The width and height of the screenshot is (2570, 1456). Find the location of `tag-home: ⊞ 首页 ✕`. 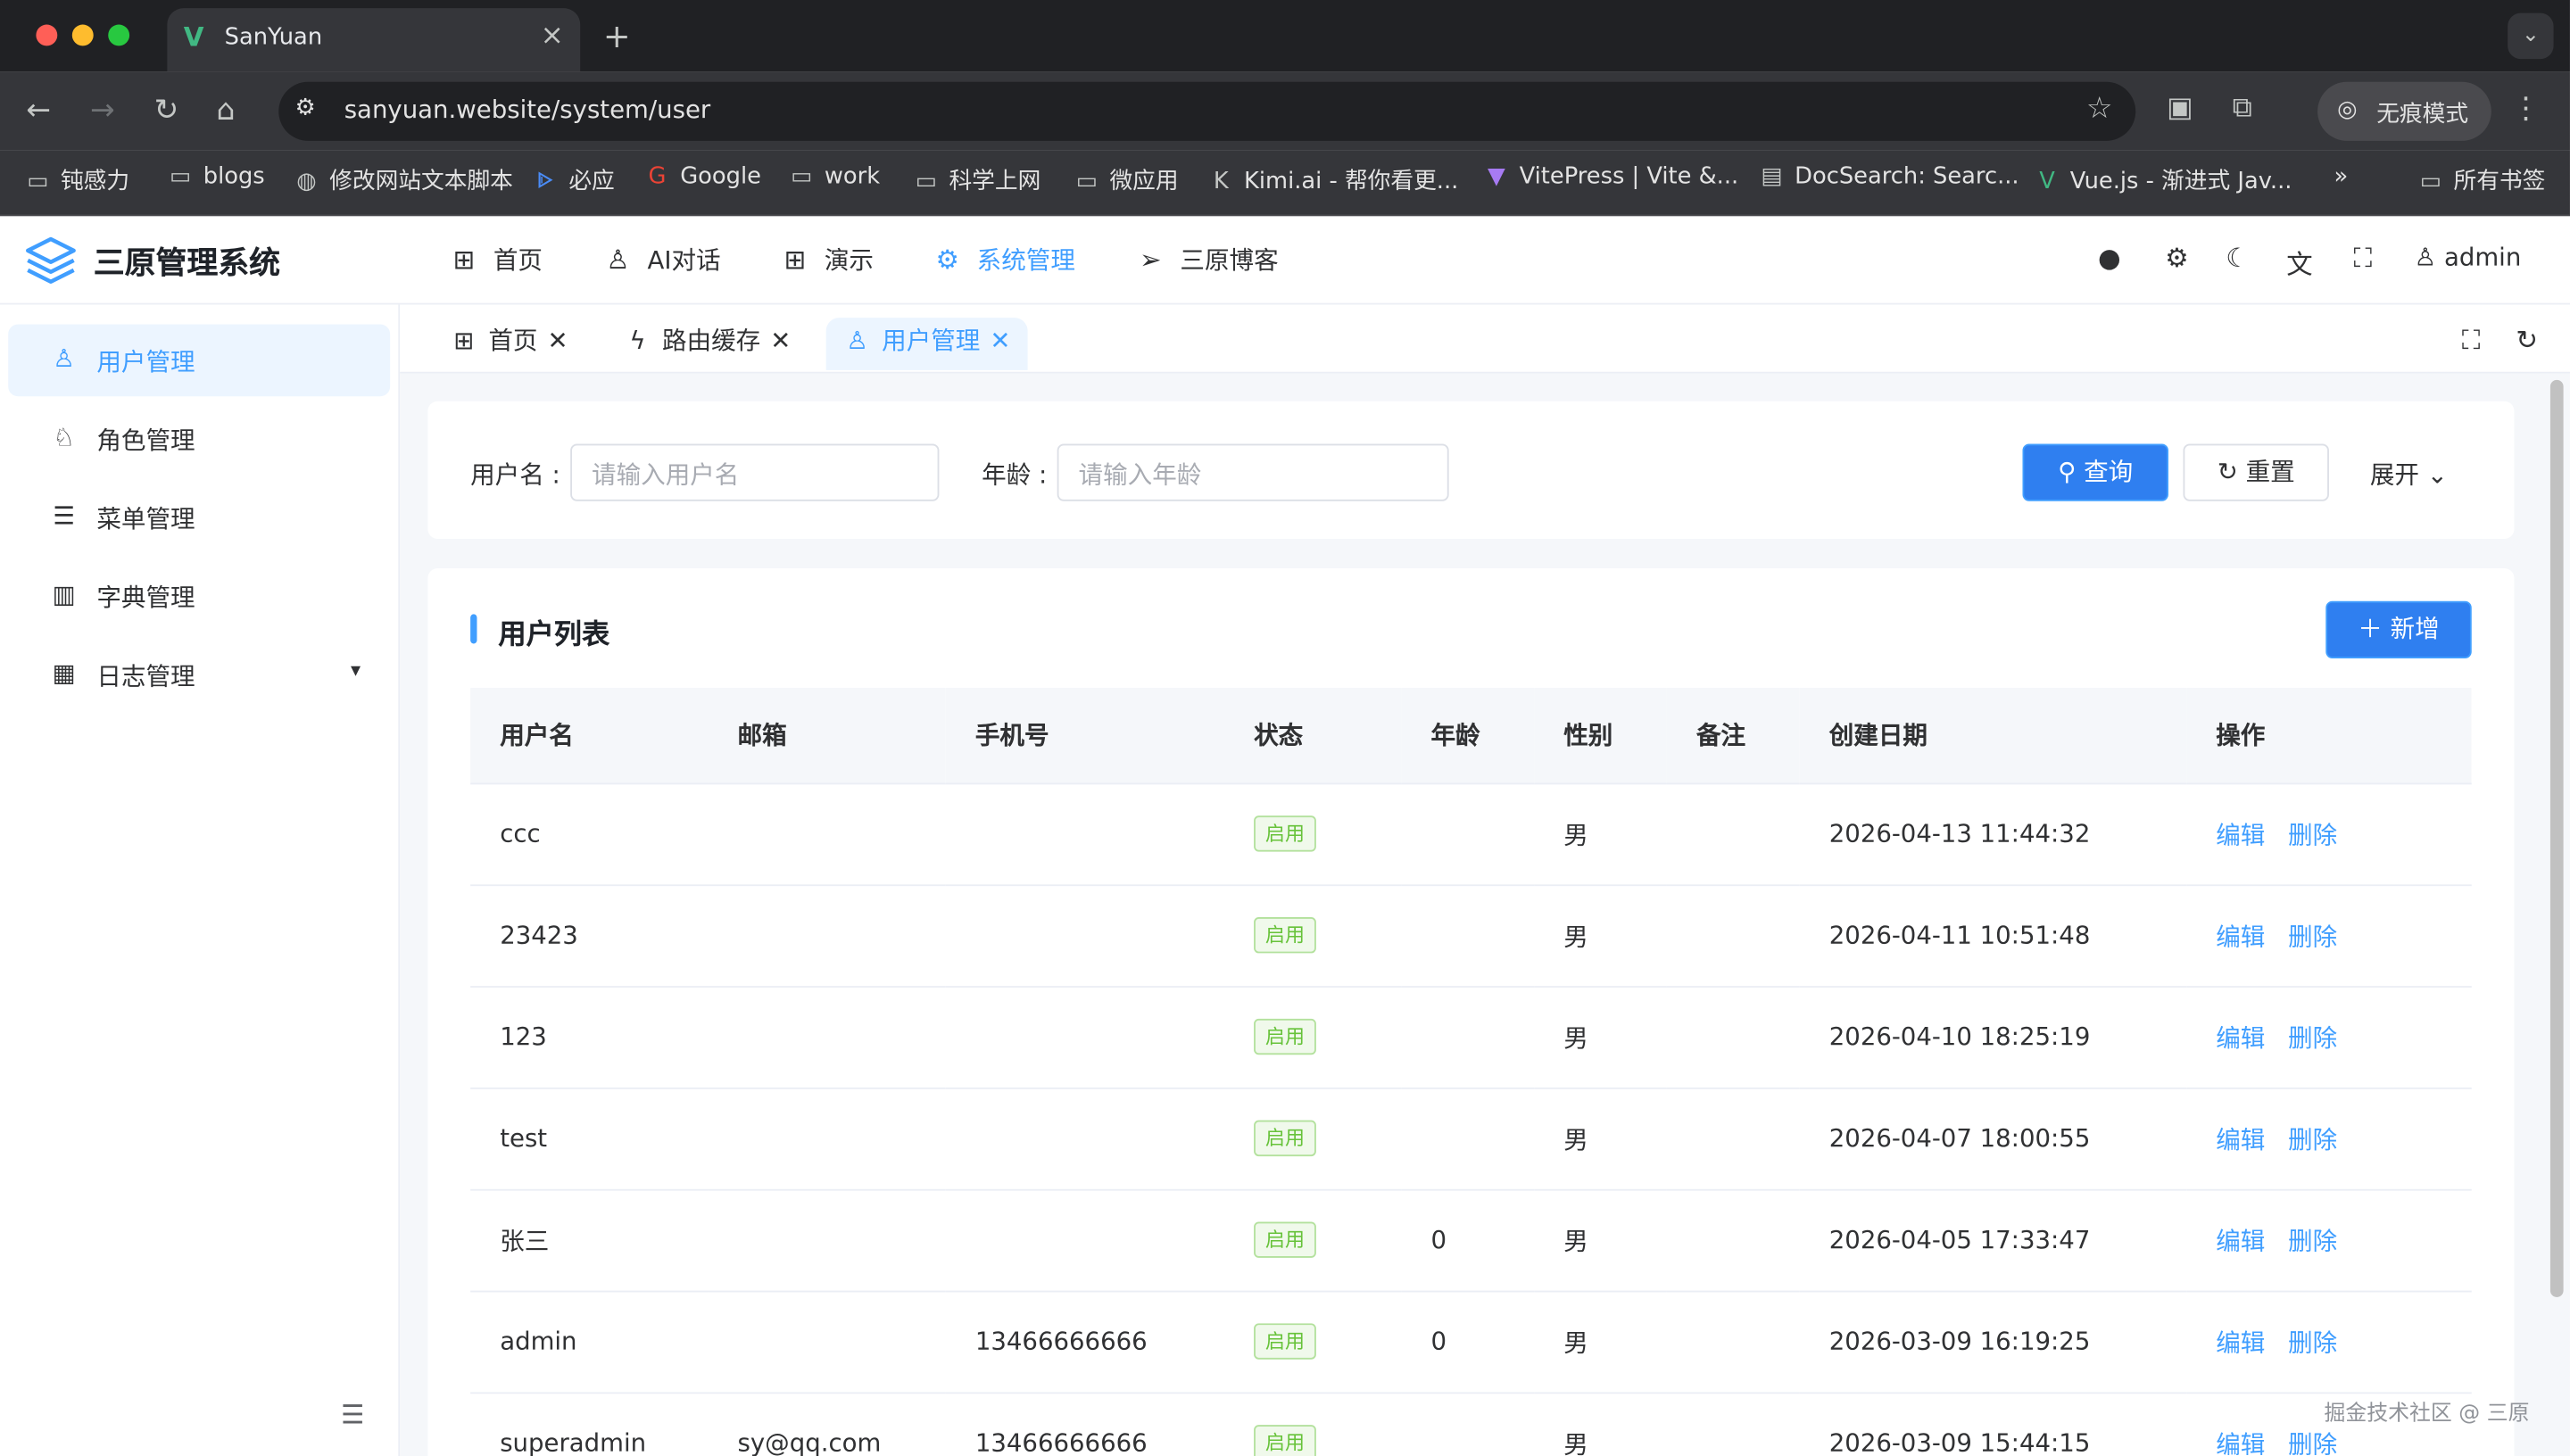

tag-home: ⊞ 首页 ✕ is located at coordinates (508, 344).